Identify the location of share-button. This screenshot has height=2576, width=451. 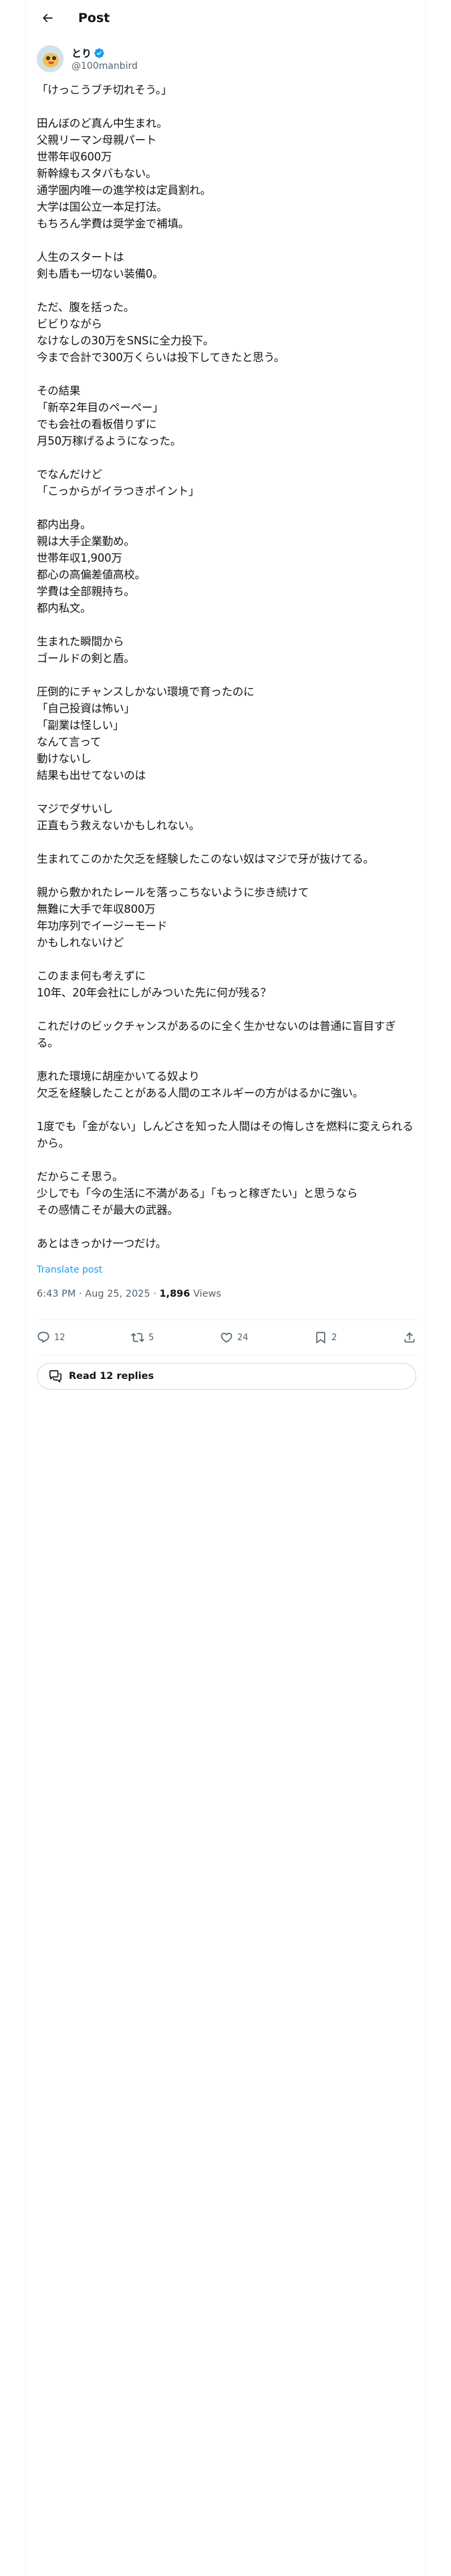
(409, 1337).